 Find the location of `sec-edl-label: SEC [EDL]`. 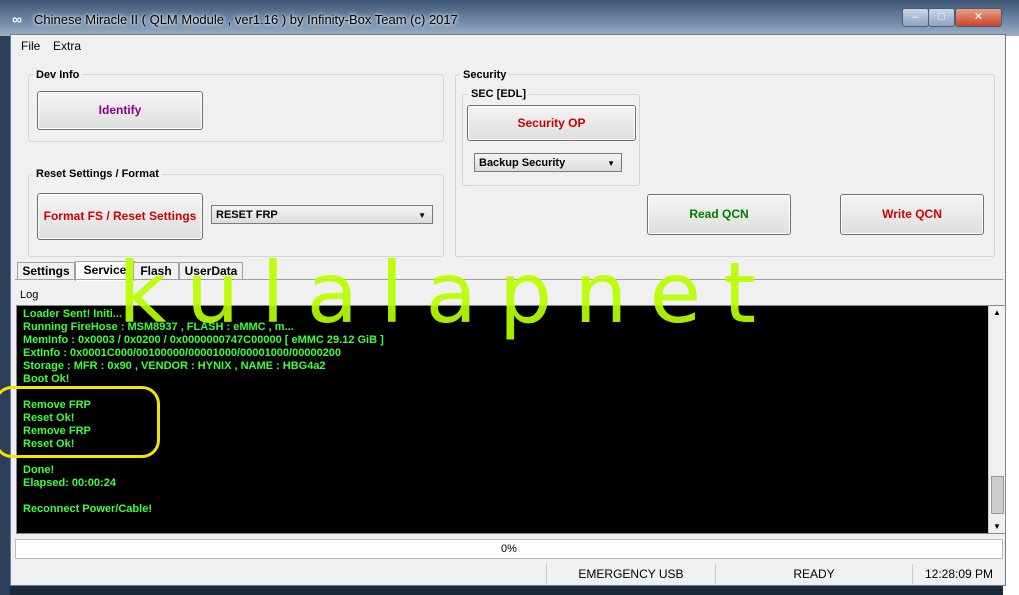

sec-edl-label: SEC [EDL] is located at coordinates (498, 94).